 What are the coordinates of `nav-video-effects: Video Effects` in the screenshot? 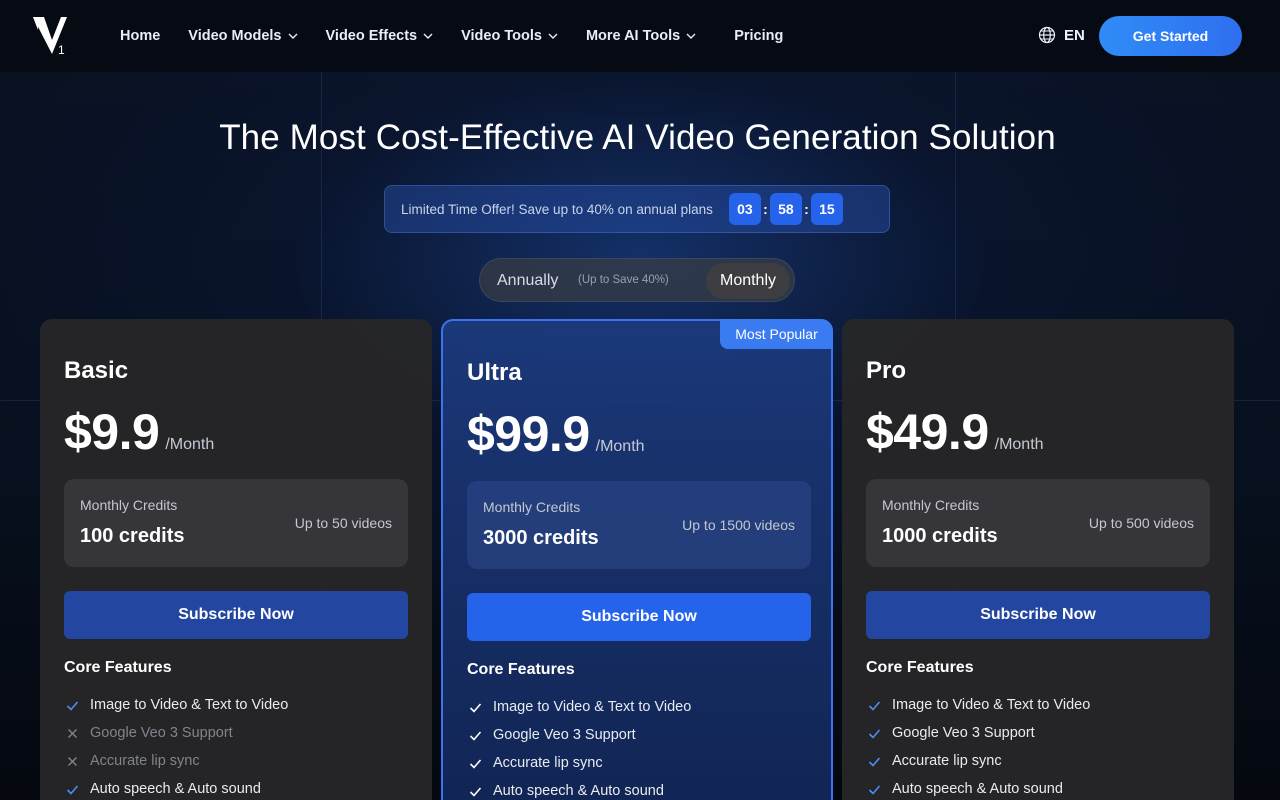 It's located at (380, 36).